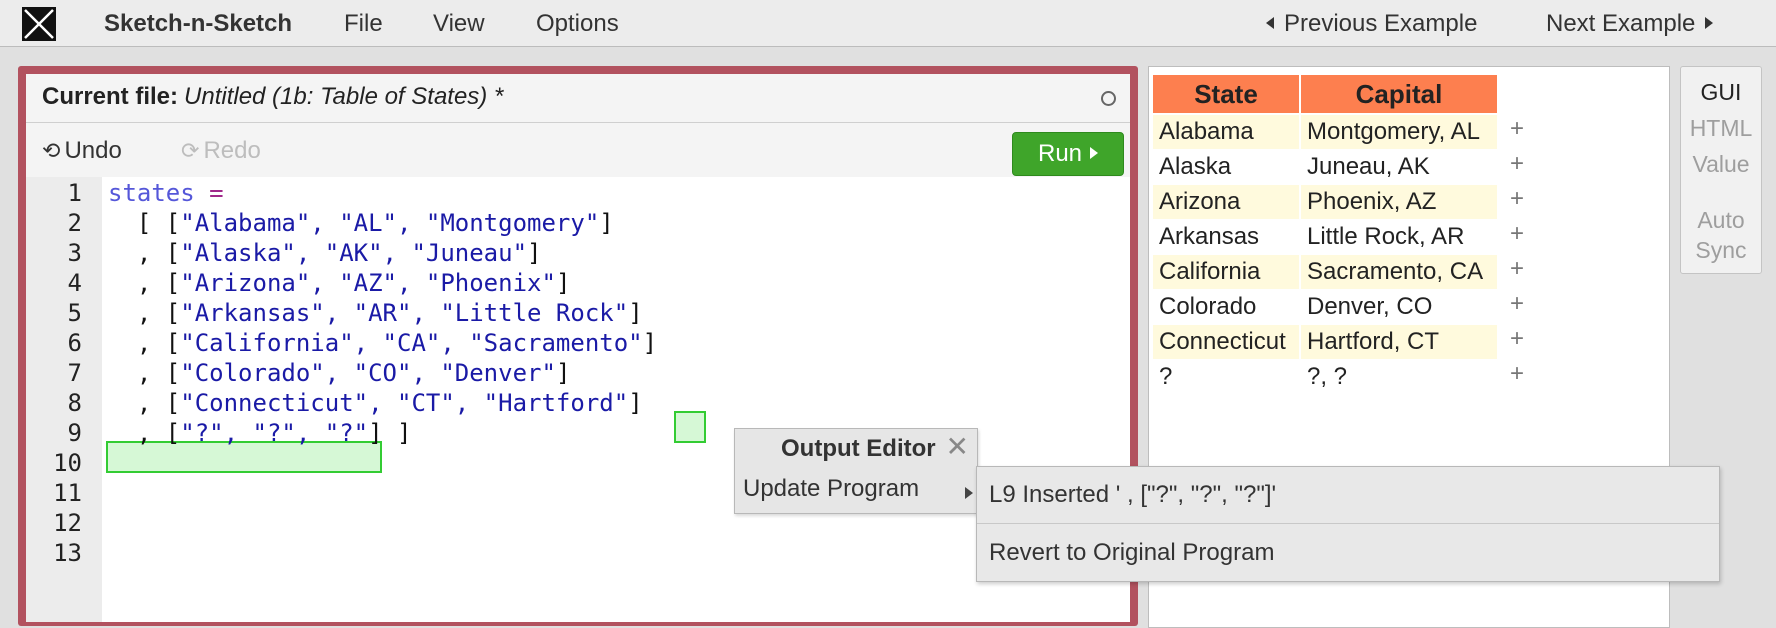  Describe the element at coordinates (361, 223) in the screenshot. I see `code-line: [ ["Alabama", "AL", "Montgomery"]` at that location.